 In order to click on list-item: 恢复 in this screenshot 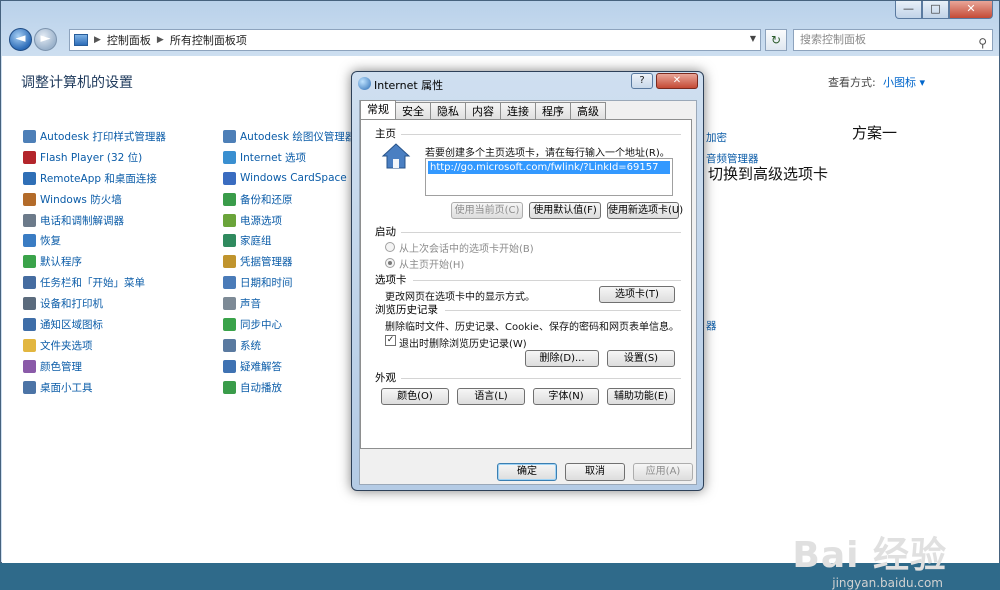, I will do `click(94, 240)`.